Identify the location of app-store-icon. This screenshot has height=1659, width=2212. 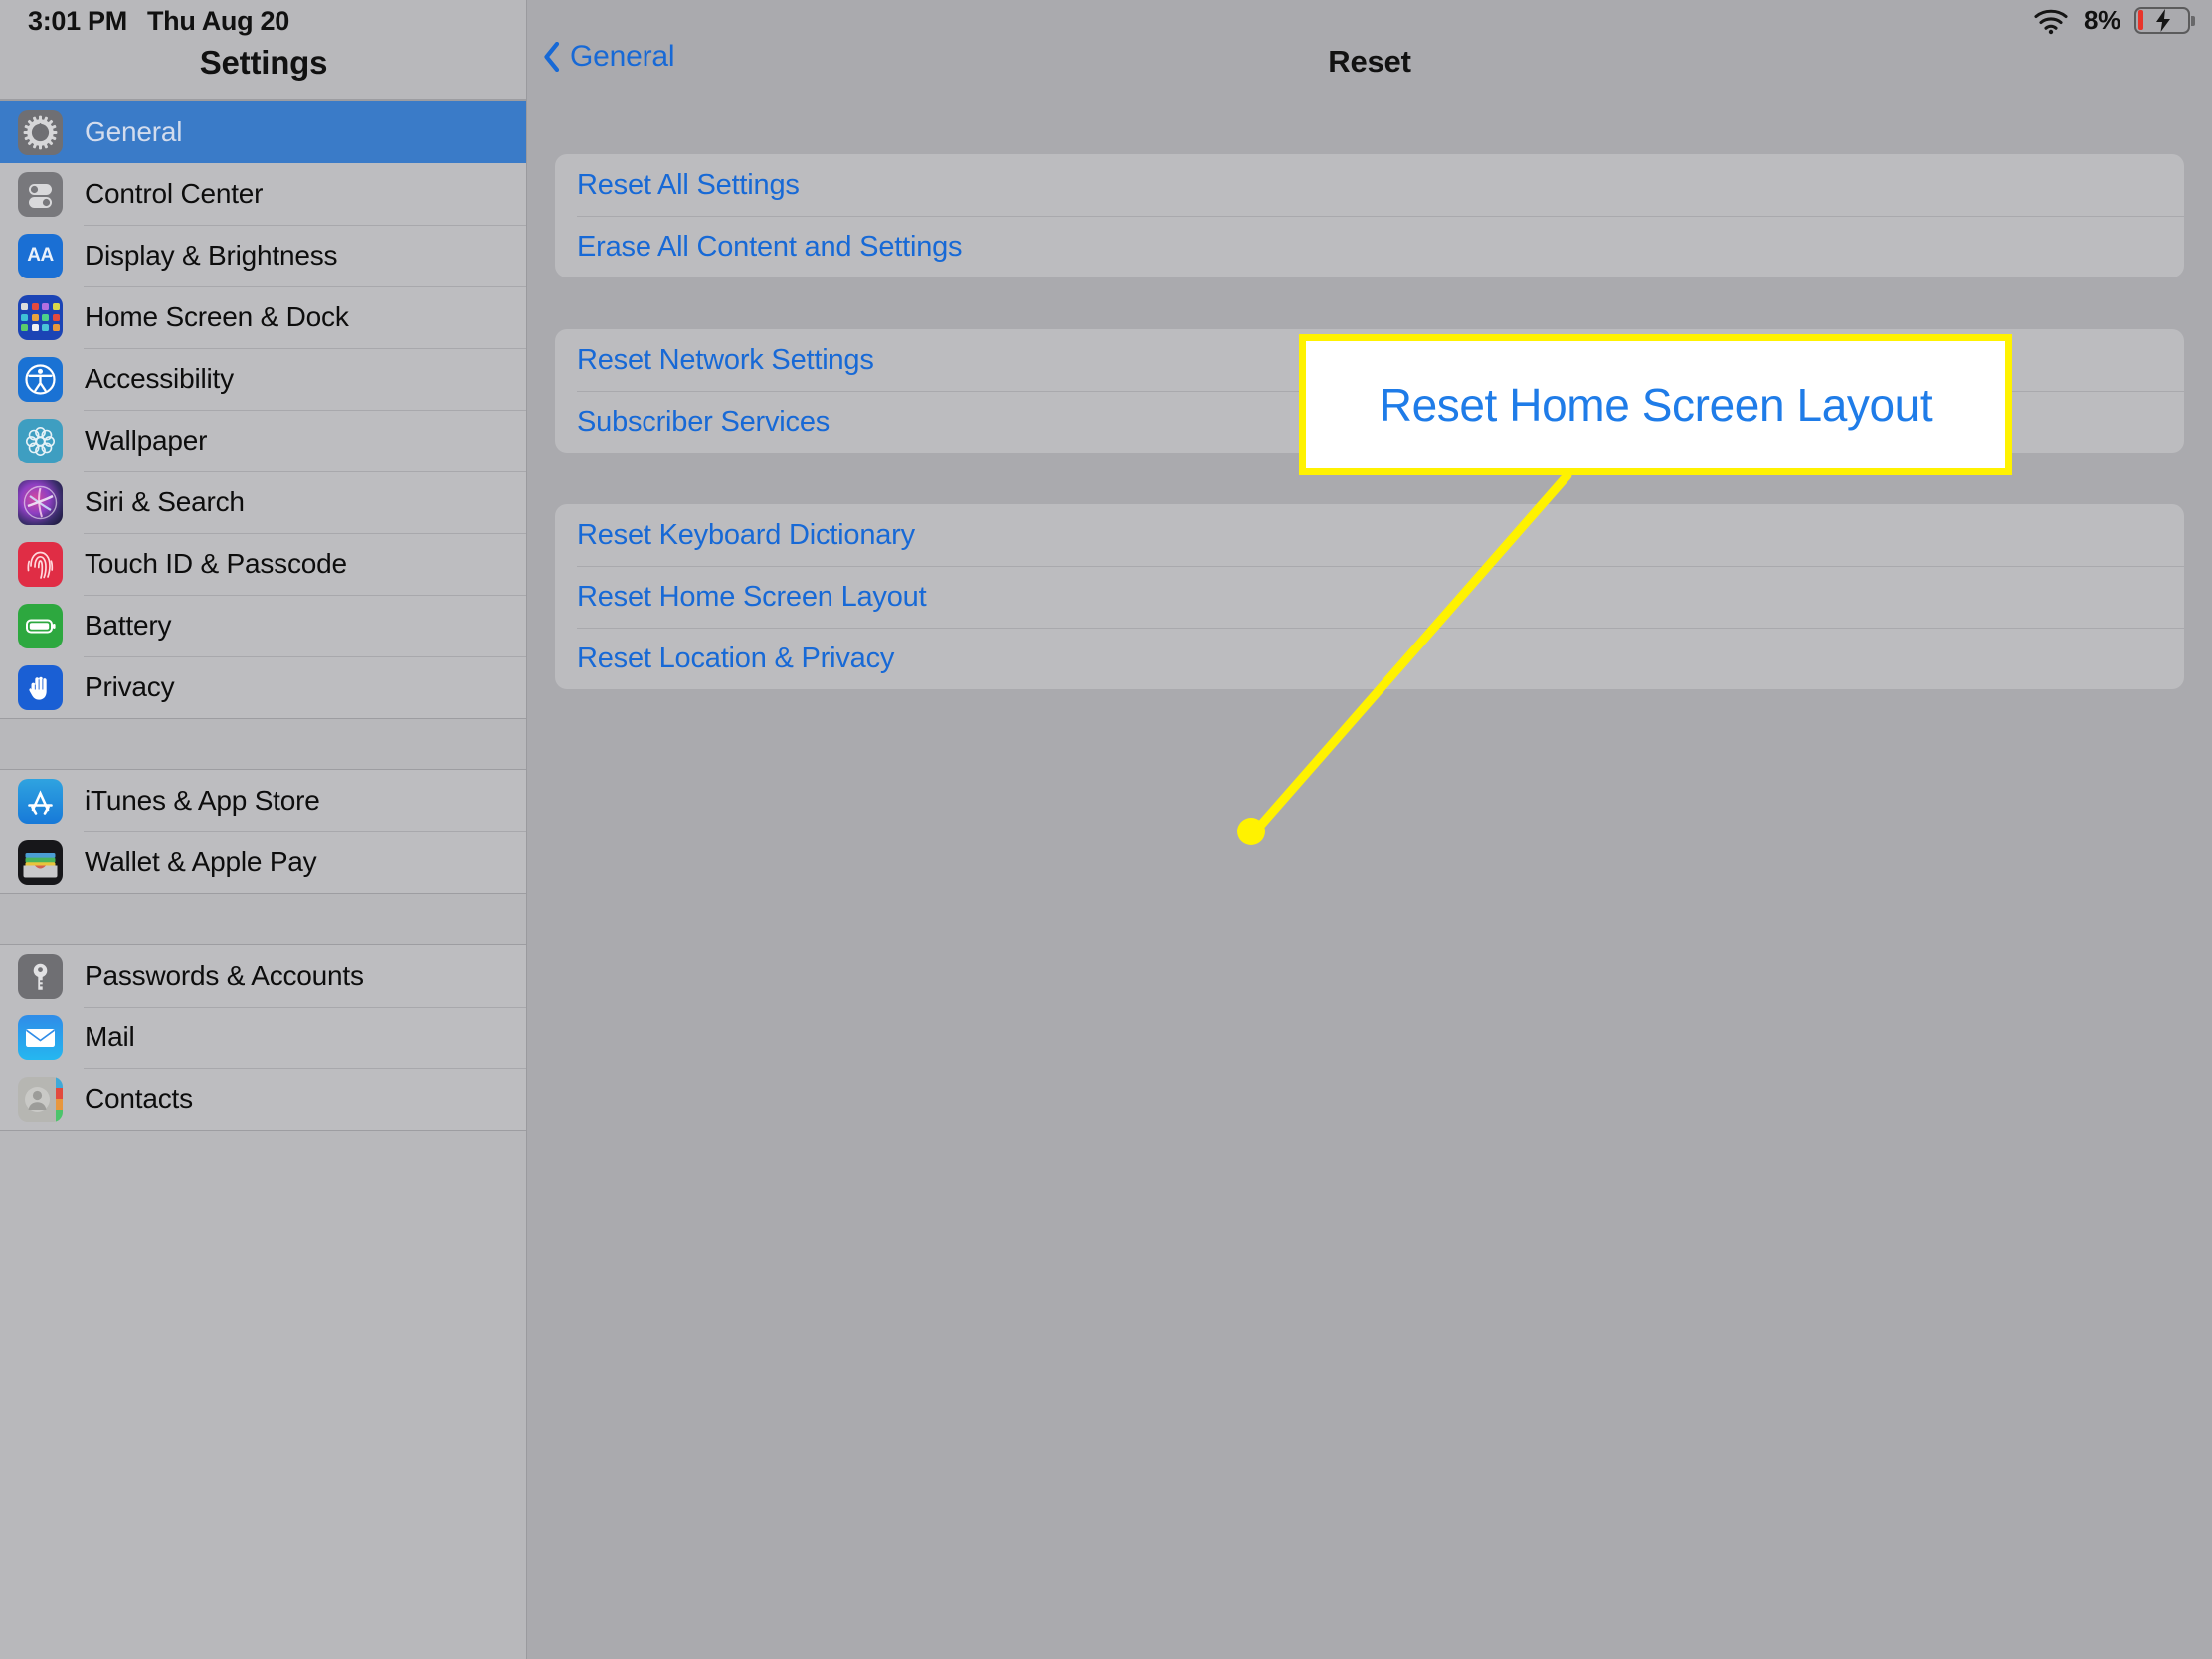
(40, 801).